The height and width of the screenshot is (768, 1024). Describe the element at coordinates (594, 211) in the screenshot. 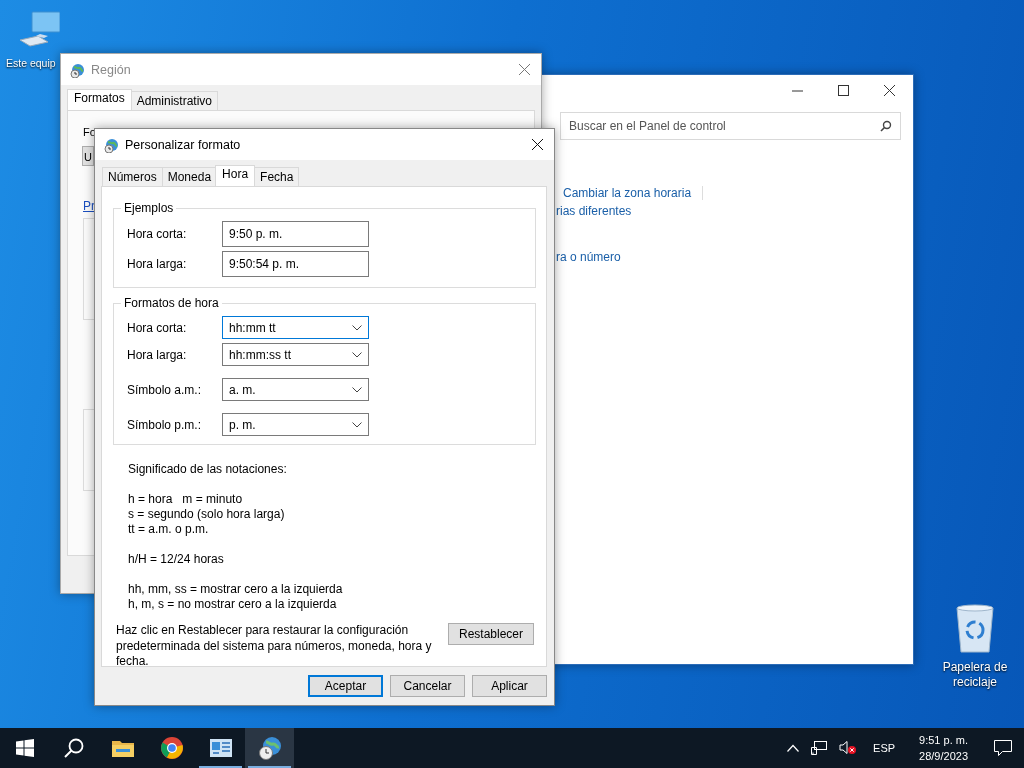

I see `link: rias diferentes` at that location.